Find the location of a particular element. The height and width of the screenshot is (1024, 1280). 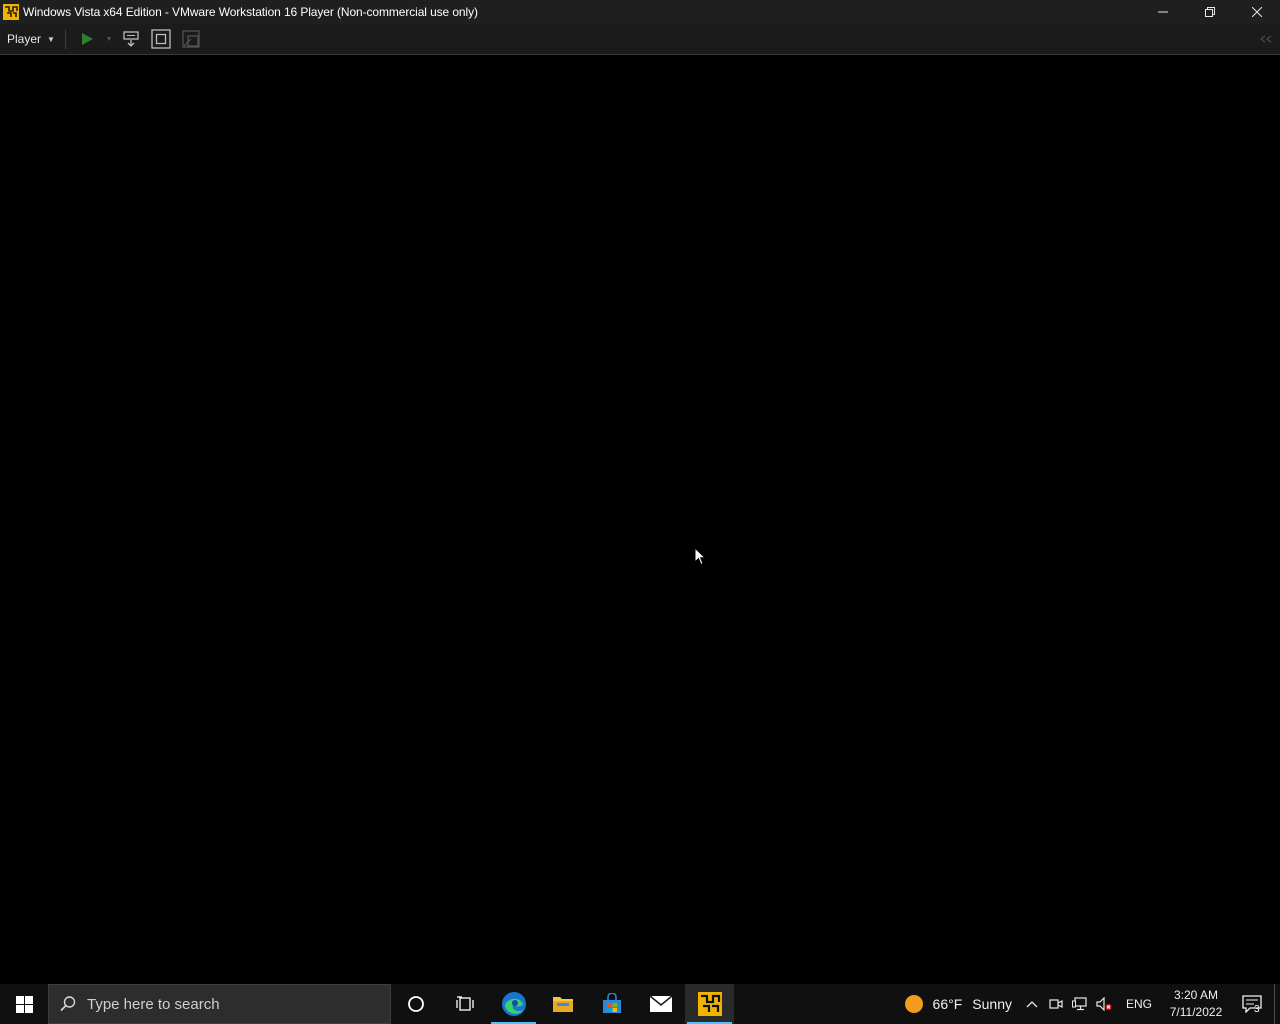

clock-time: 3:20 AM is located at coordinates (1196, 995).